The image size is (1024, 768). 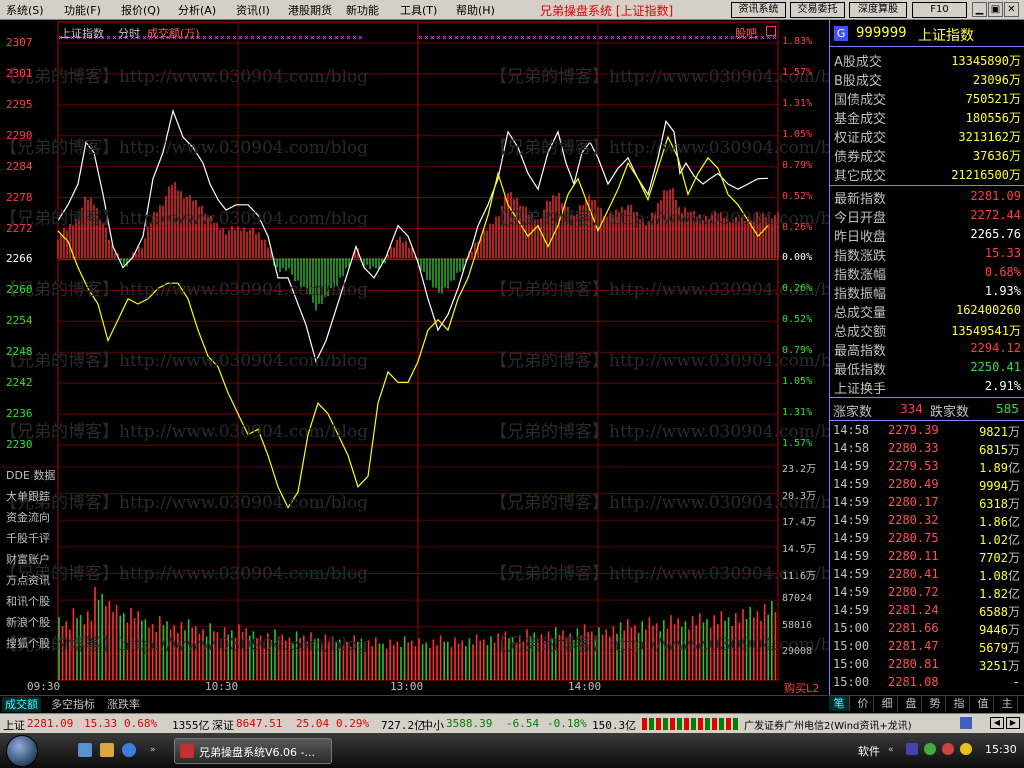 What do you see at coordinates (863, 703) in the screenshot?
I see `quote-tab: 价` at bounding box center [863, 703].